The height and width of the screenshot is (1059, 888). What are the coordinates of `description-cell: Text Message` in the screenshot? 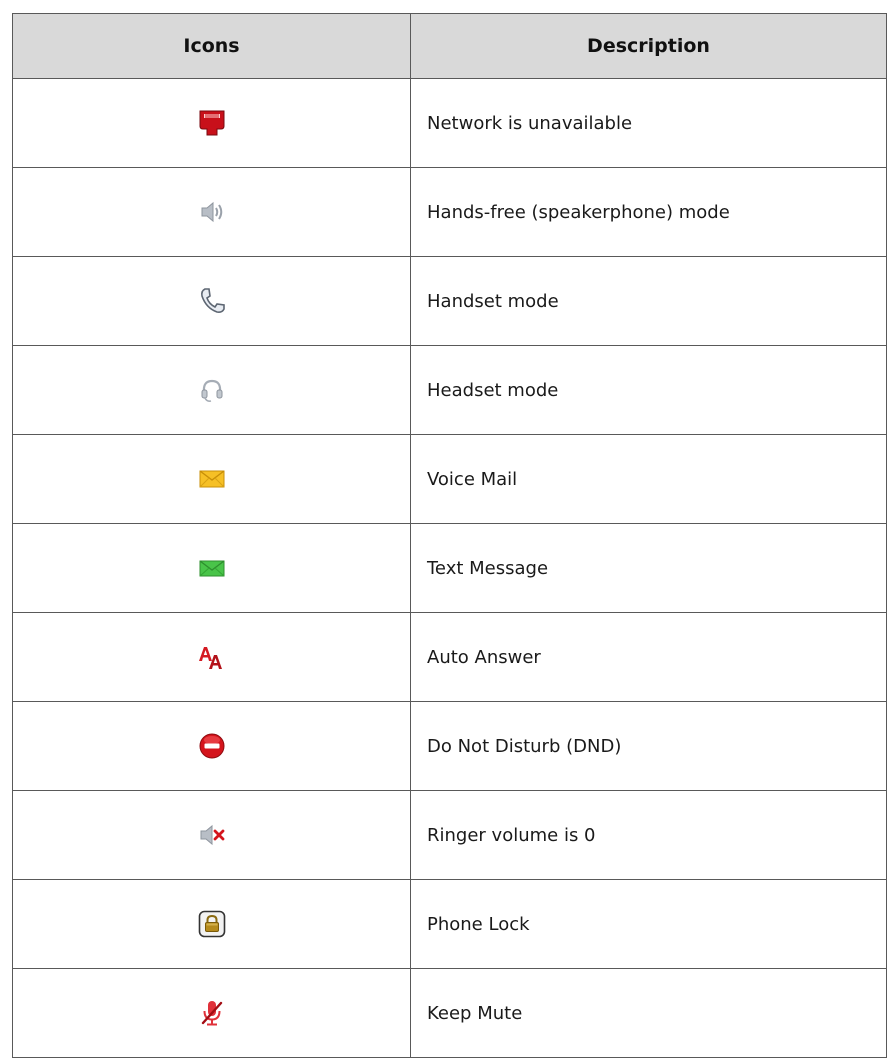 It's located at (648, 568).